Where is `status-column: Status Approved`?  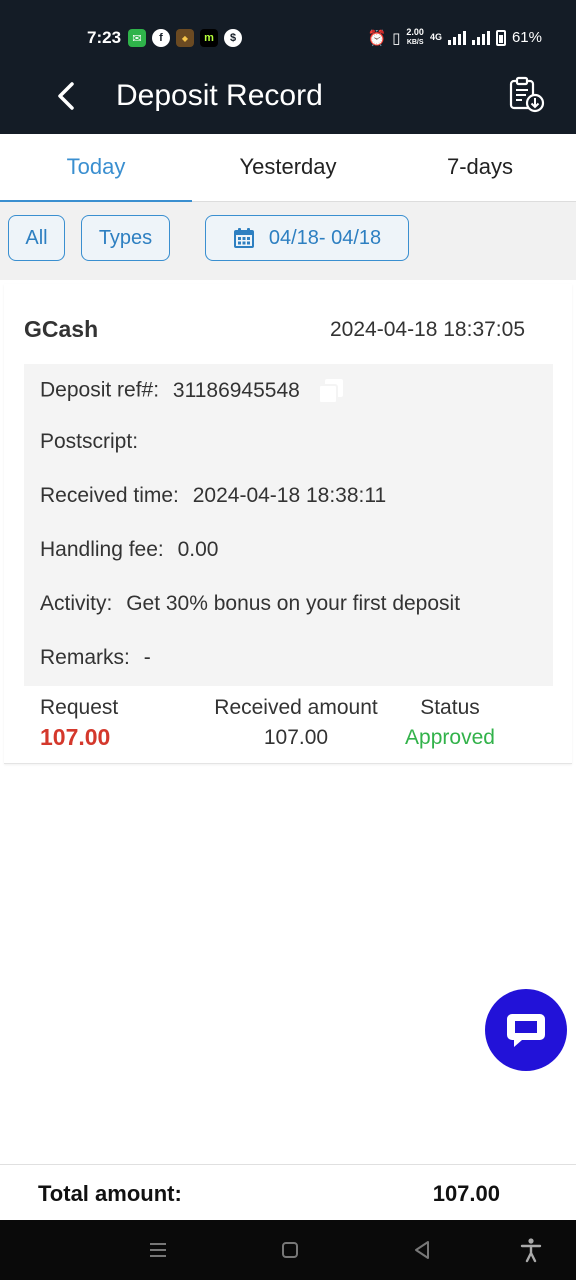 status-column: Status Approved is located at coordinates (450, 723).